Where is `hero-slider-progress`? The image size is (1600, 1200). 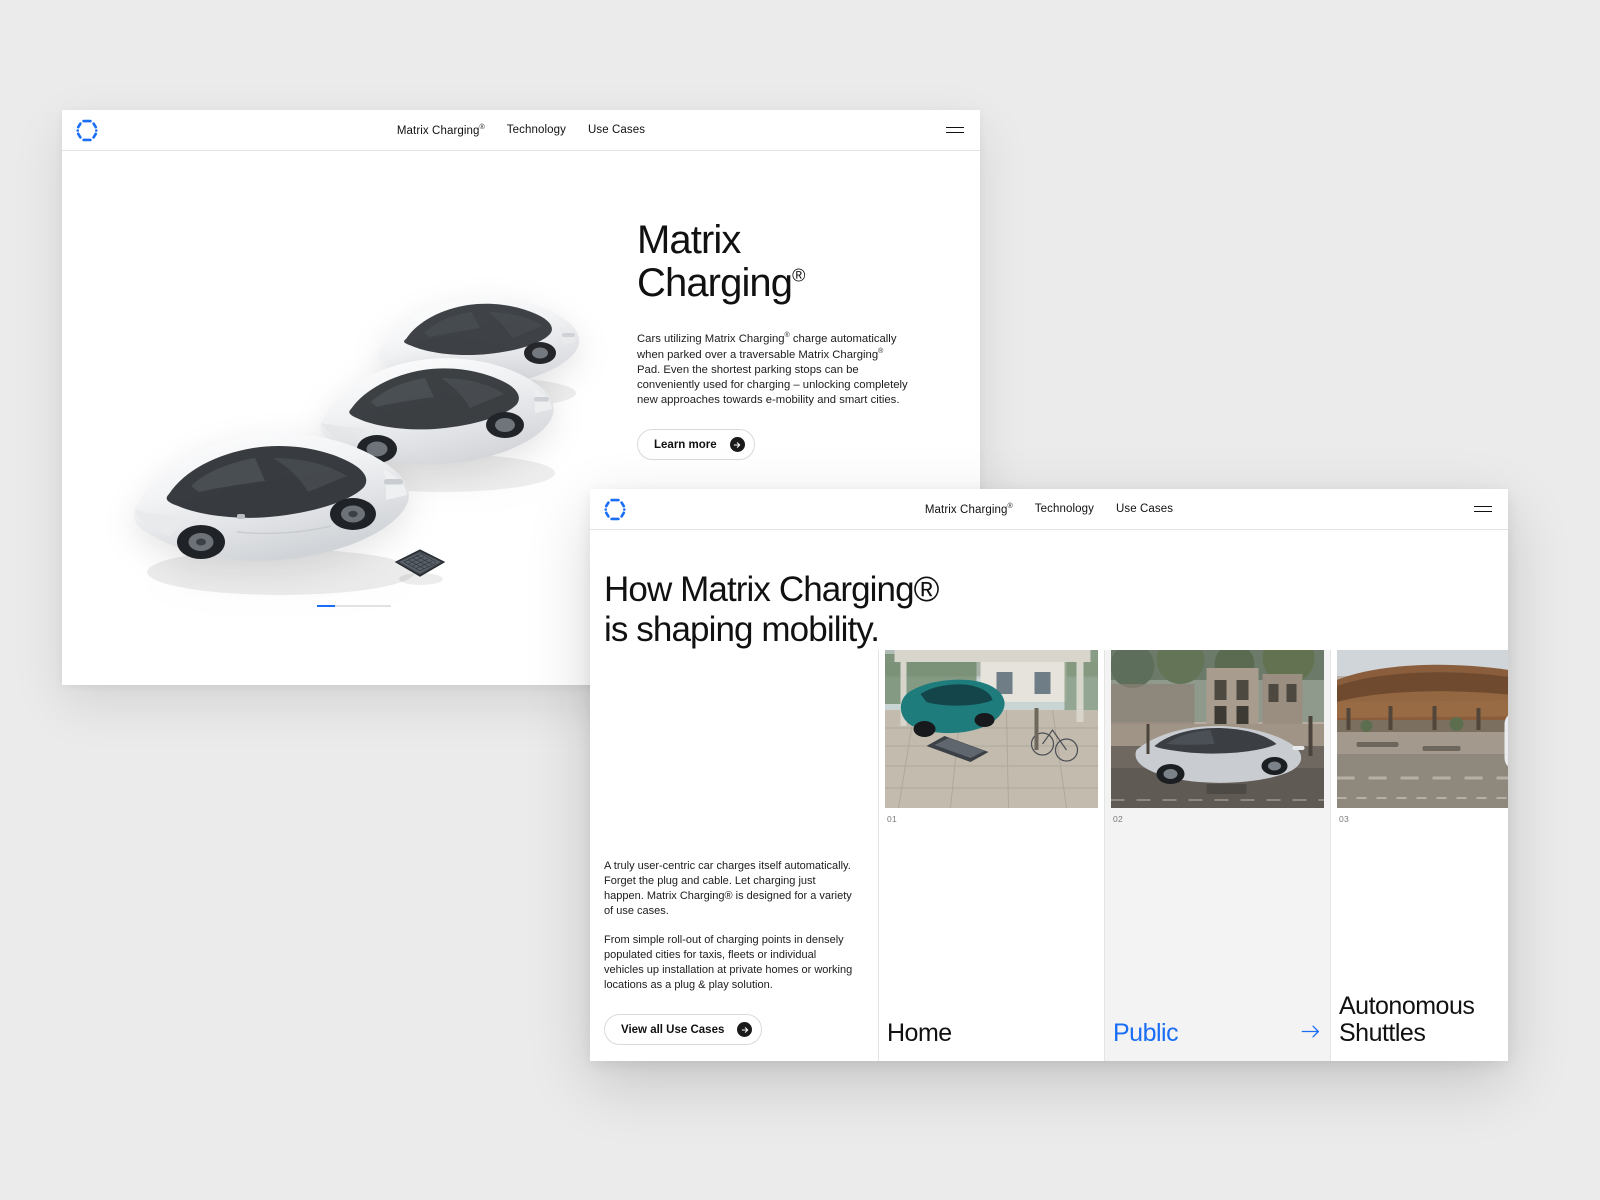
hero-slider-progress is located at coordinates (354, 606).